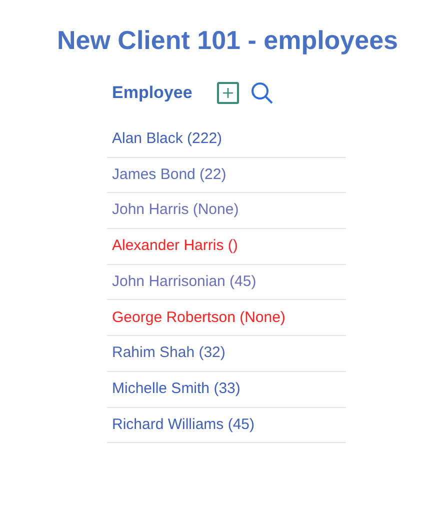 This screenshot has width=432, height=512. Describe the element at coordinates (183, 425) in the screenshot. I see `employee-link: Richard Williams (45)` at that location.